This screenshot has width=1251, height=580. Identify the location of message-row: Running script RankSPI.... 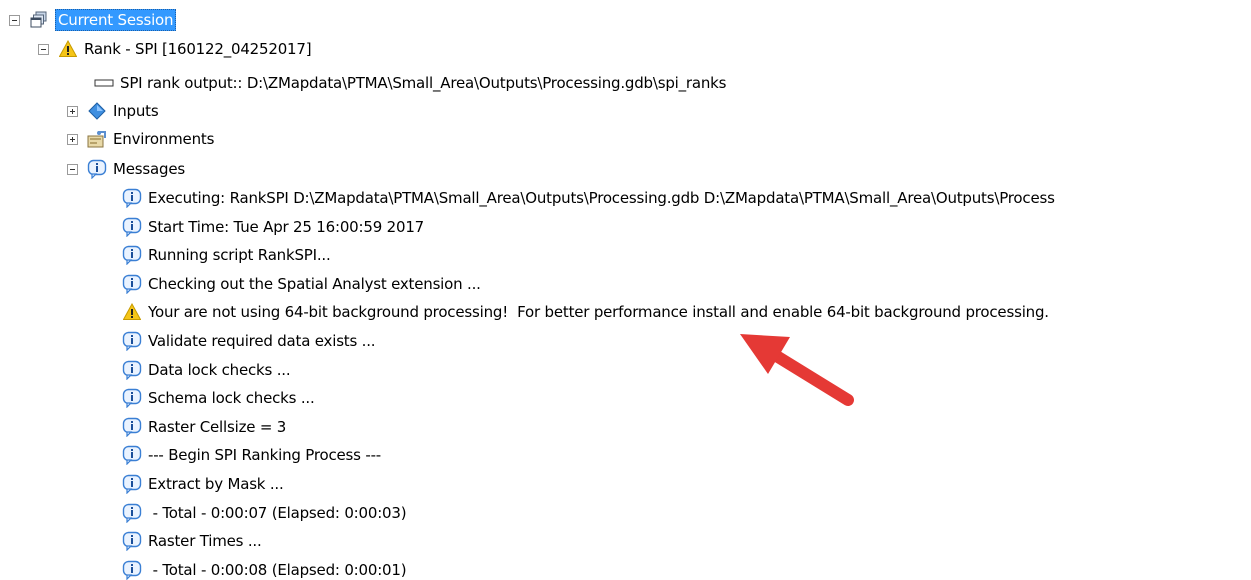
(226, 255).